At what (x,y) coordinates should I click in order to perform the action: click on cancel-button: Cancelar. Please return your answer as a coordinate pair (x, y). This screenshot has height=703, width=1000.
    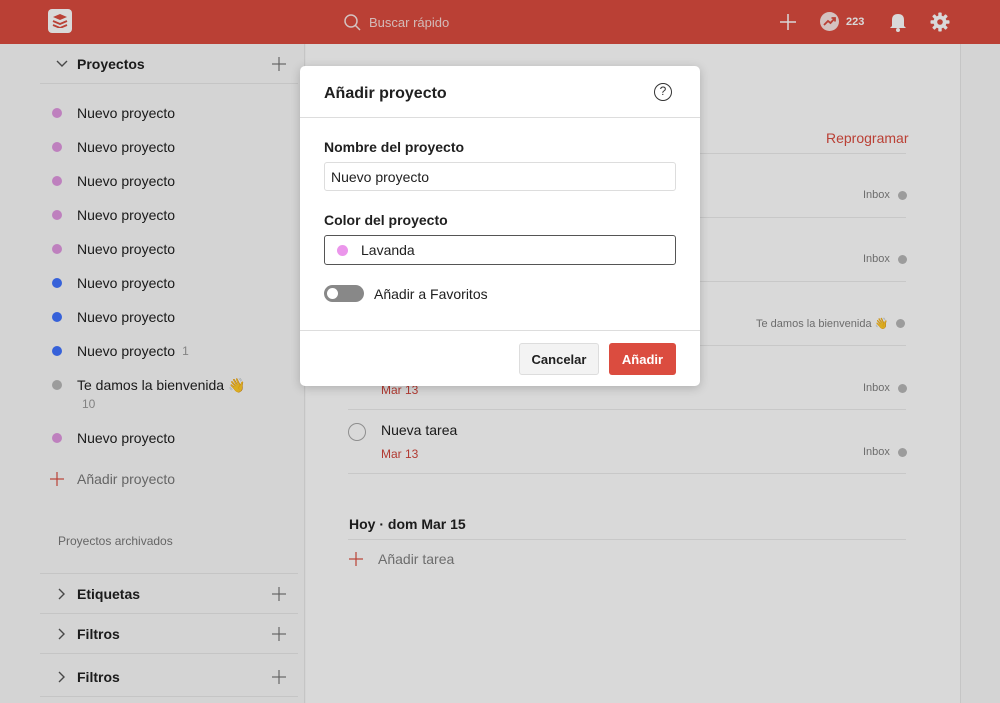
    Looking at the image, I should click on (559, 359).